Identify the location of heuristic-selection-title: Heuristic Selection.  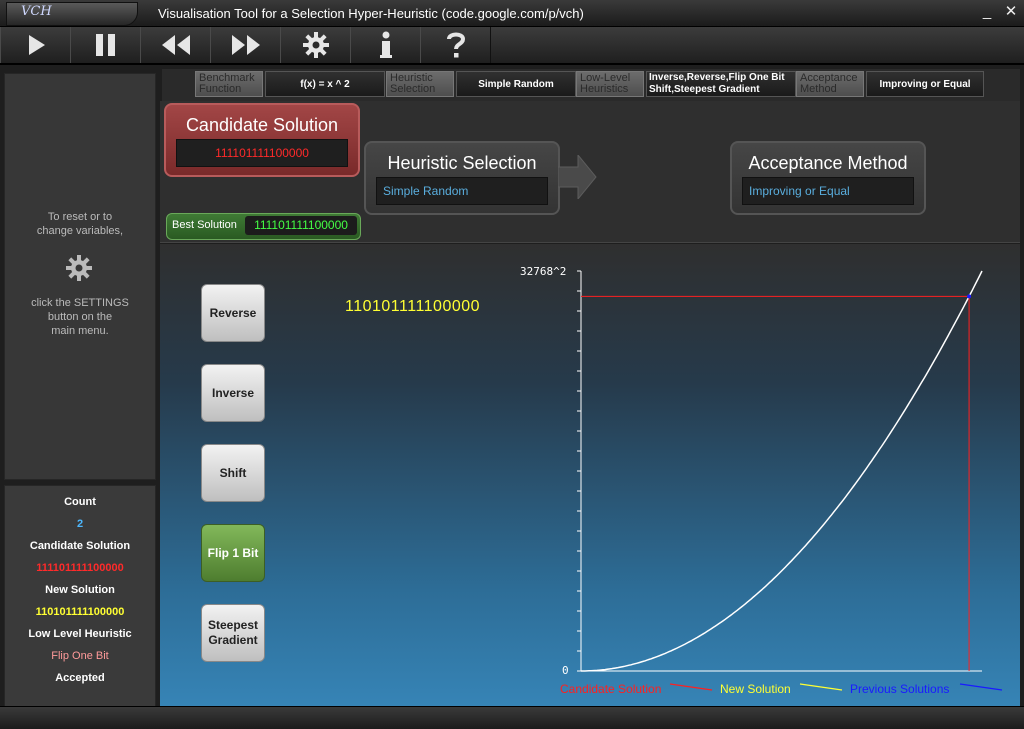
(462, 163).